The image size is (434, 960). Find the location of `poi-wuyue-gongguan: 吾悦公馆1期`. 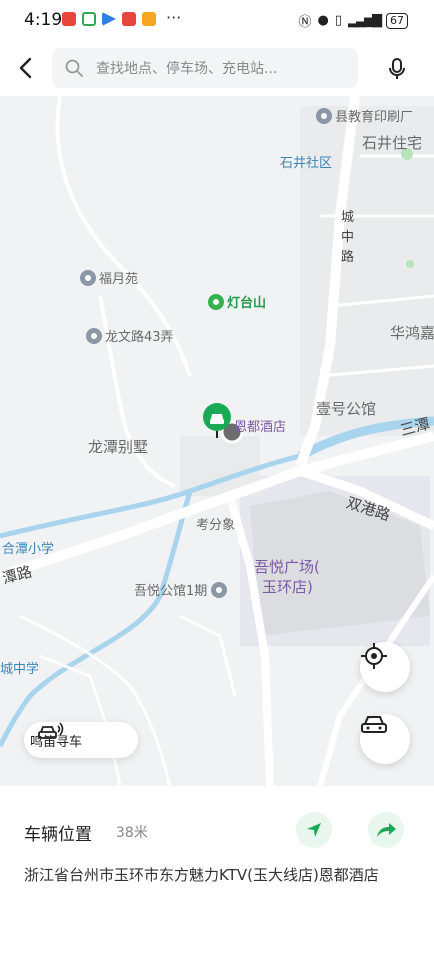

poi-wuyue-gongguan: 吾悦公馆1期 is located at coordinates (182, 589).